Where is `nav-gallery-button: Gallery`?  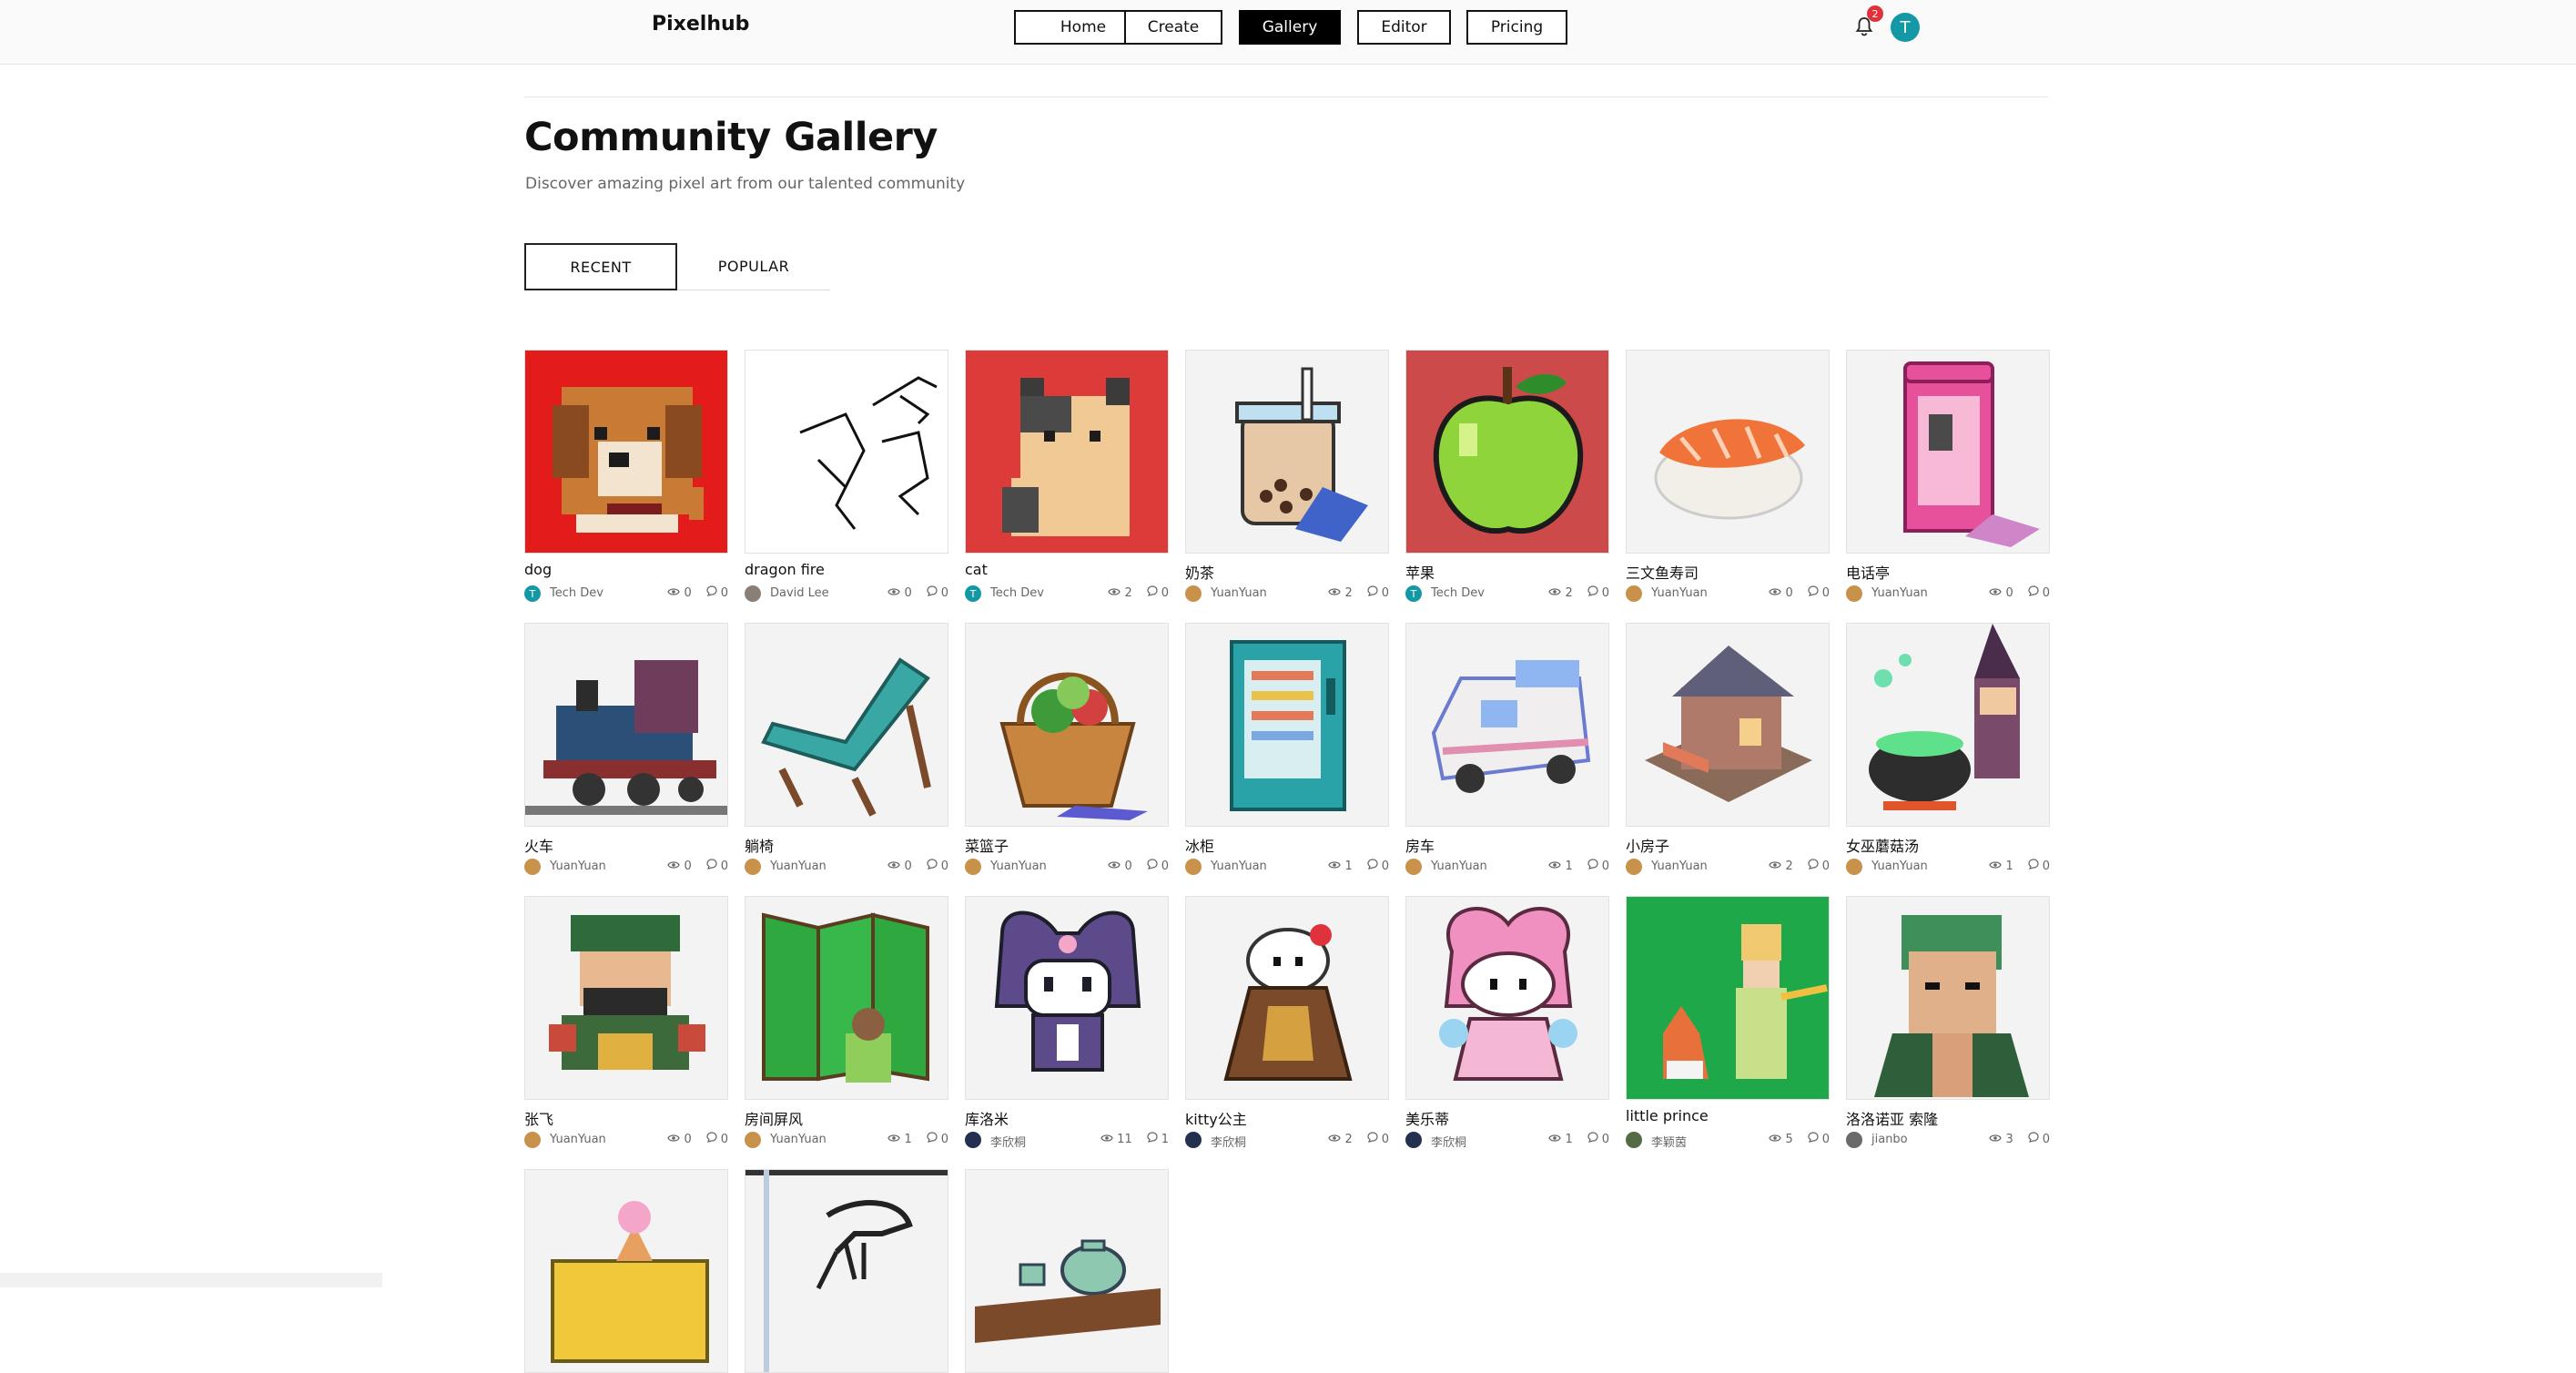 nav-gallery-button: Gallery is located at coordinates (1290, 27).